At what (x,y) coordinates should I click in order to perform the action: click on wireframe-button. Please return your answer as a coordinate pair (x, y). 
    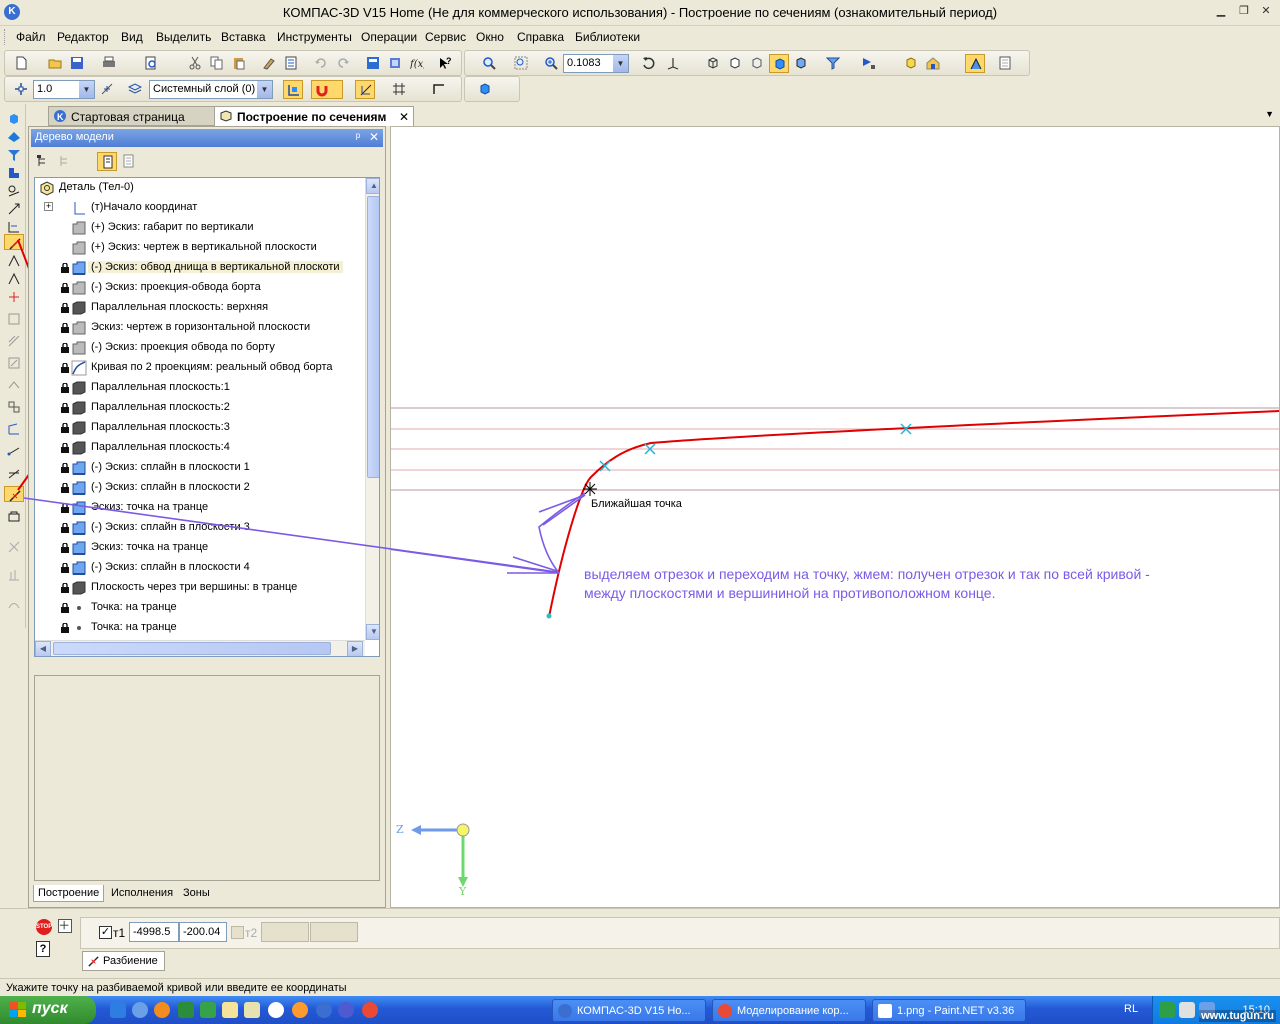
    Looking at the image, I should click on (713, 63).